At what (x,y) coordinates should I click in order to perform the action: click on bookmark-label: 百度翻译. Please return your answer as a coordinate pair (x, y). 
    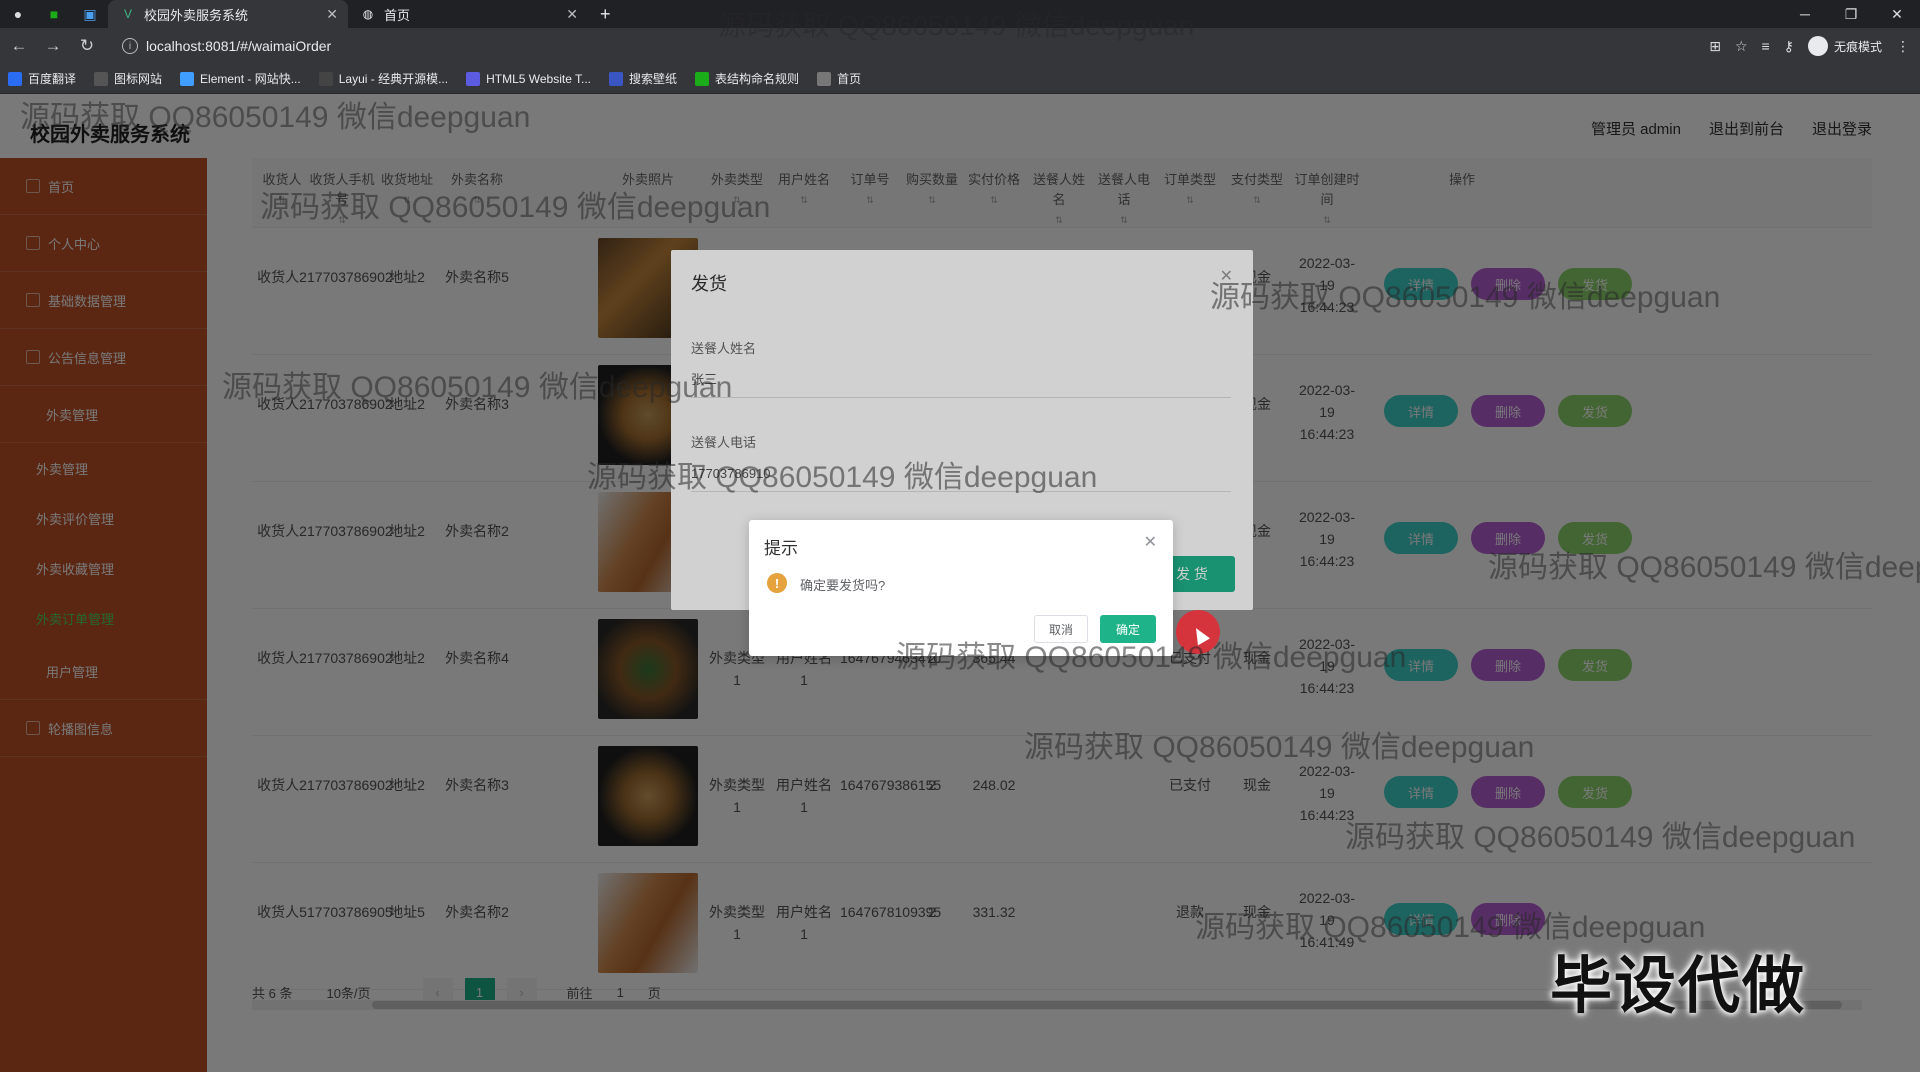
    Looking at the image, I should click on (52, 79).